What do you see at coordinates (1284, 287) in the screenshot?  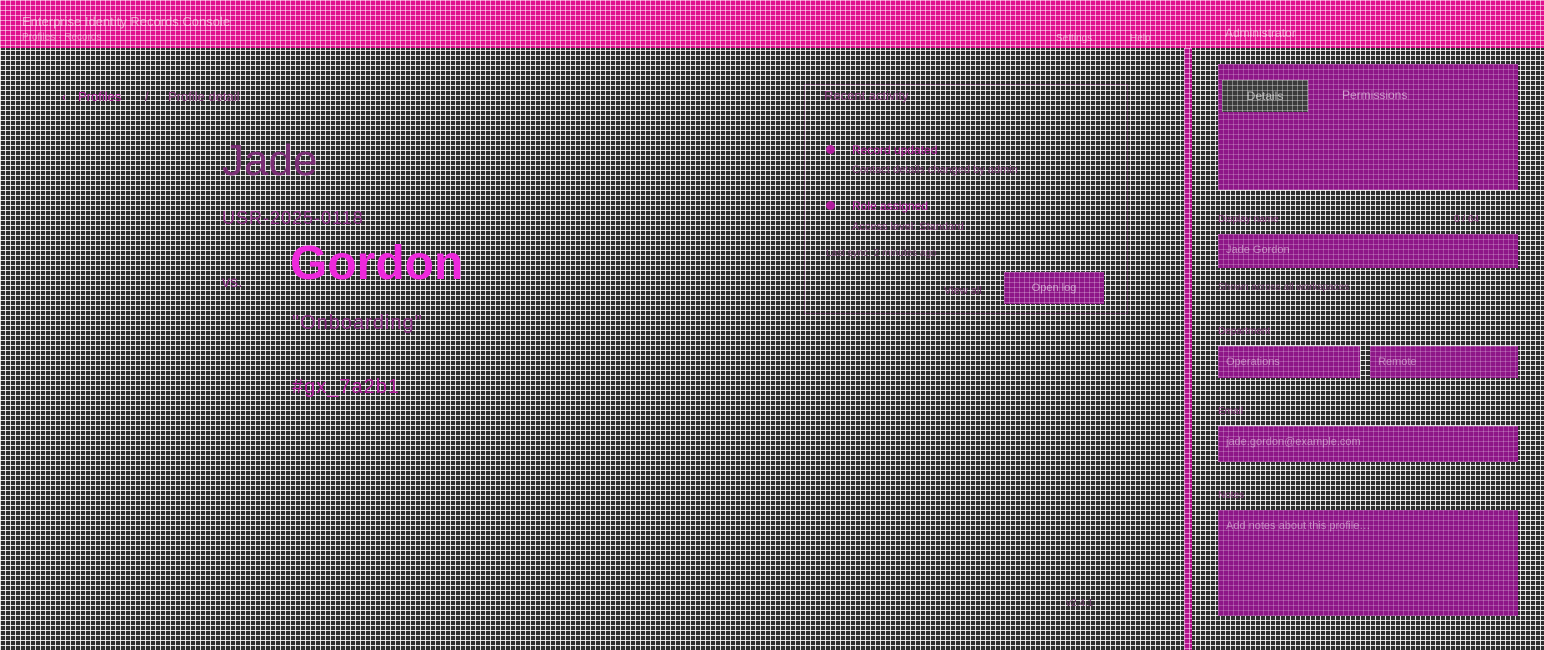 I see `display-name-help: Shown across all workspaces` at bounding box center [1284, 287].